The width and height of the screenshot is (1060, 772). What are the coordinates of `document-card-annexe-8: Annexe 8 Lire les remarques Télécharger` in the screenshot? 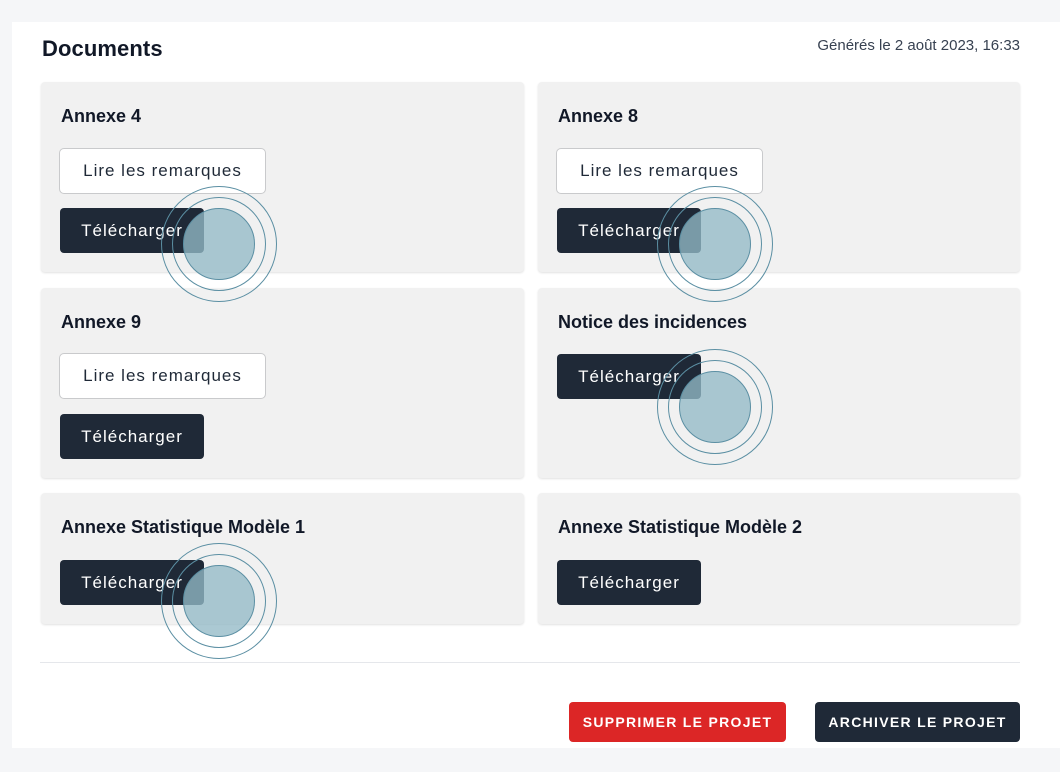 It's located at (779, 177).